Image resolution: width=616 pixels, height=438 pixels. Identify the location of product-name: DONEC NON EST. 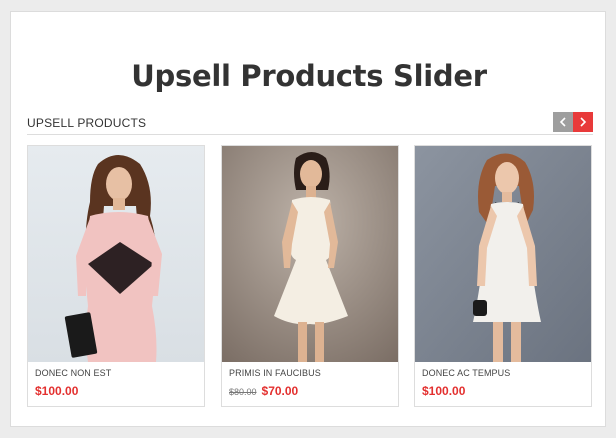
(73, 373).